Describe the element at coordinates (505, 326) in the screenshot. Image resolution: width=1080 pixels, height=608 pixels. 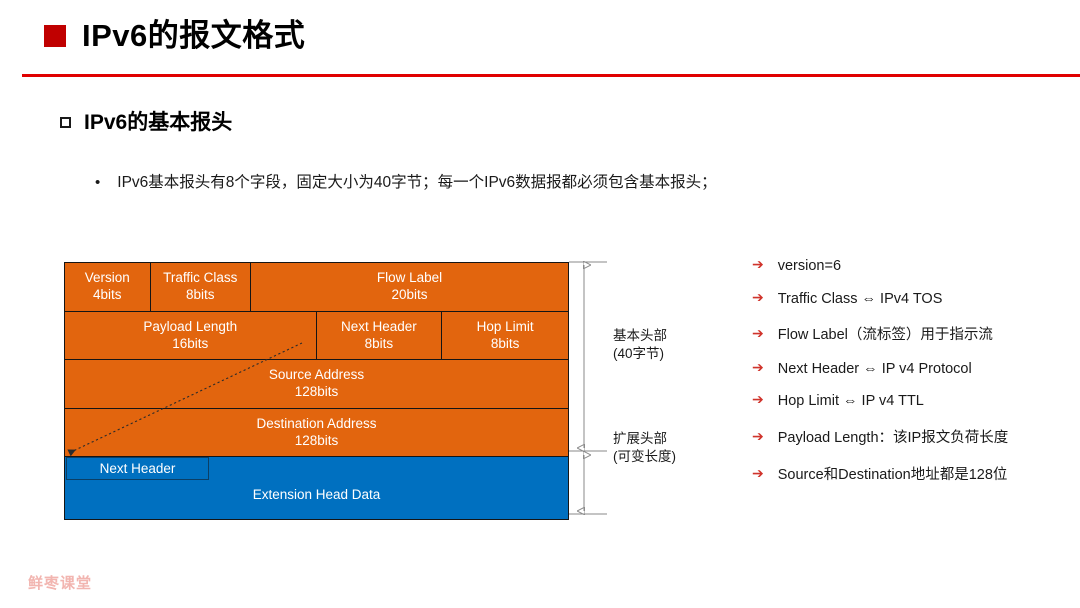
I see `field-name: Hop Limit` at that location.